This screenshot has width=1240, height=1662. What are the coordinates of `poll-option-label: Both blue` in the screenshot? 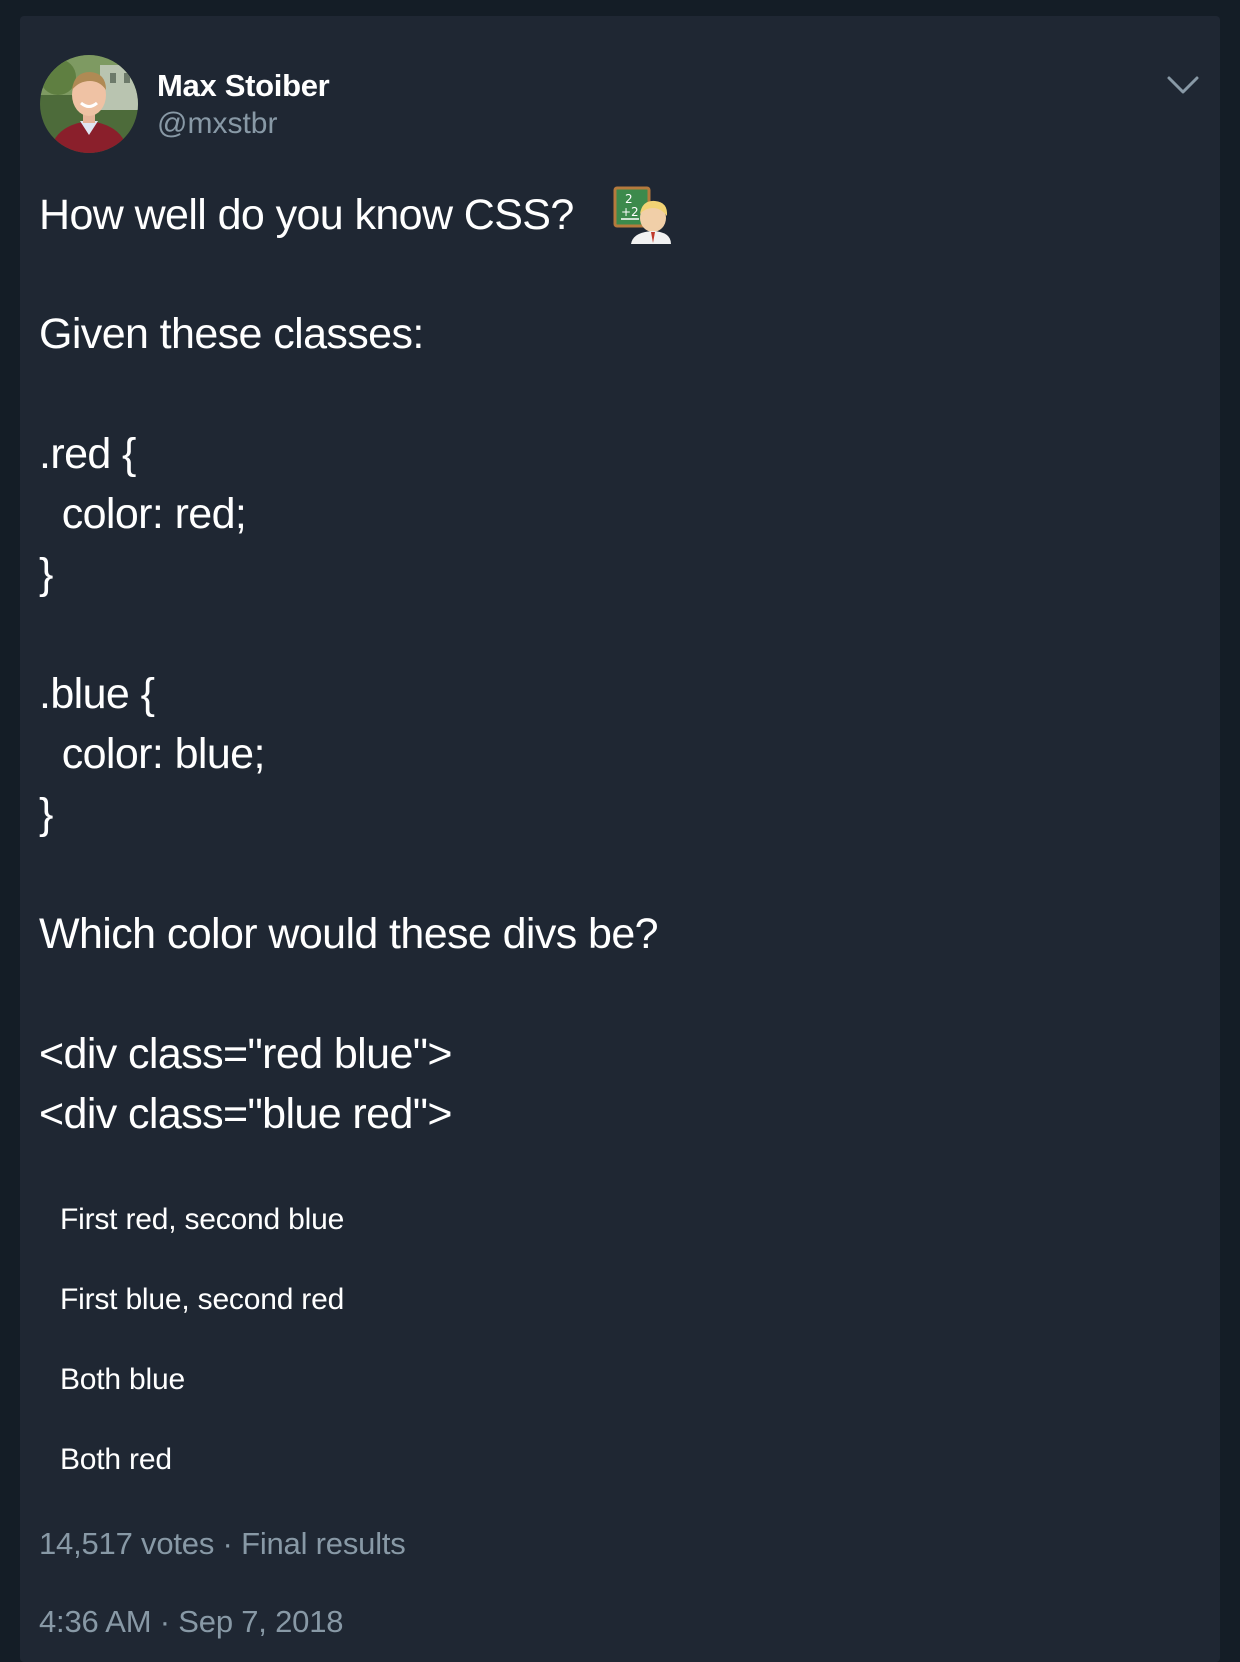 It's located at (122, 1379).